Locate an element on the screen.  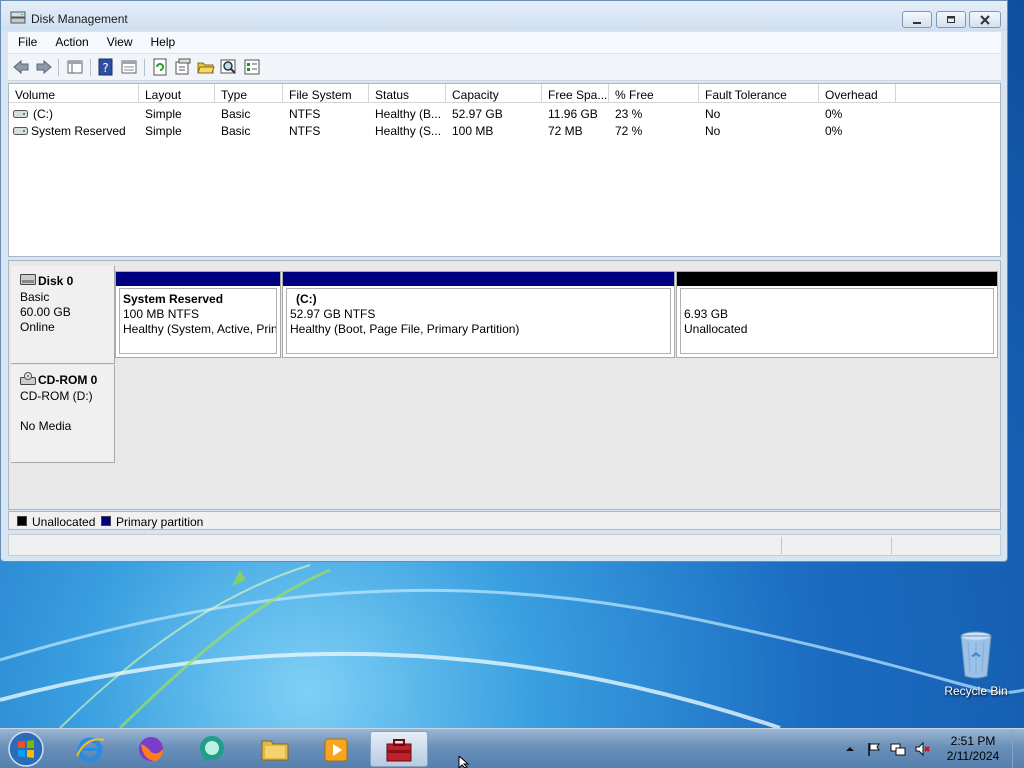
back-arrow-icon is located at coordinates (21, 67).